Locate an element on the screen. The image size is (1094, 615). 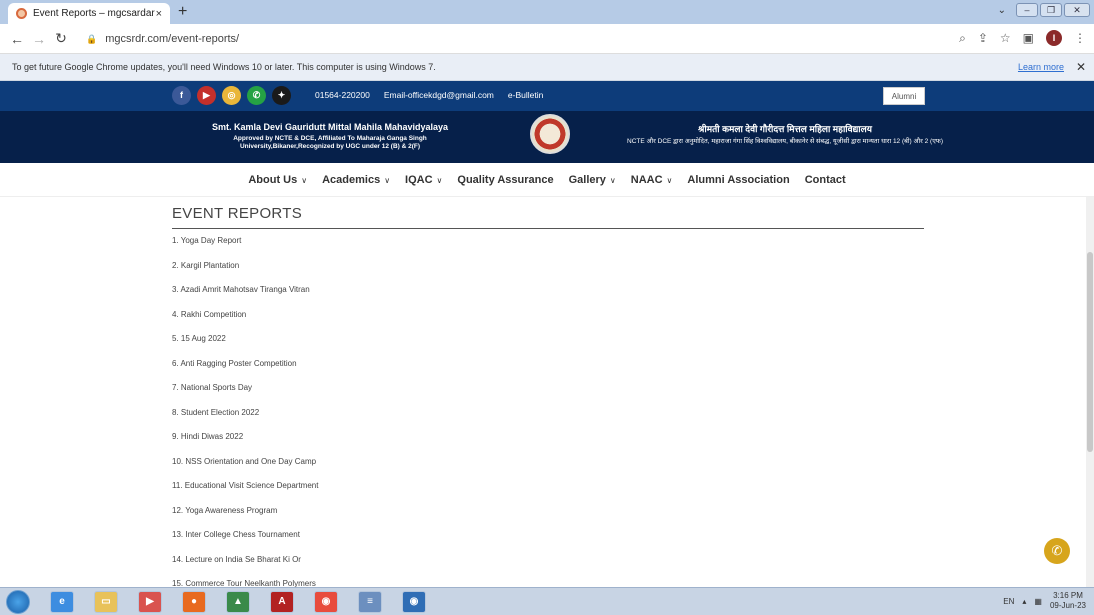
report-link: 14. Lecture on India Se Bharat Ki Or is located at coordinates (548, 562).